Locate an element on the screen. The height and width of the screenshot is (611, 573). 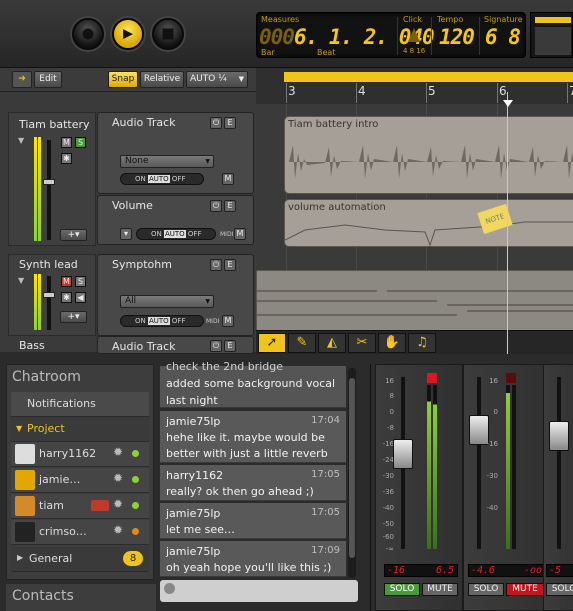
chat-scrollbar is located at coordinates (352, 473).